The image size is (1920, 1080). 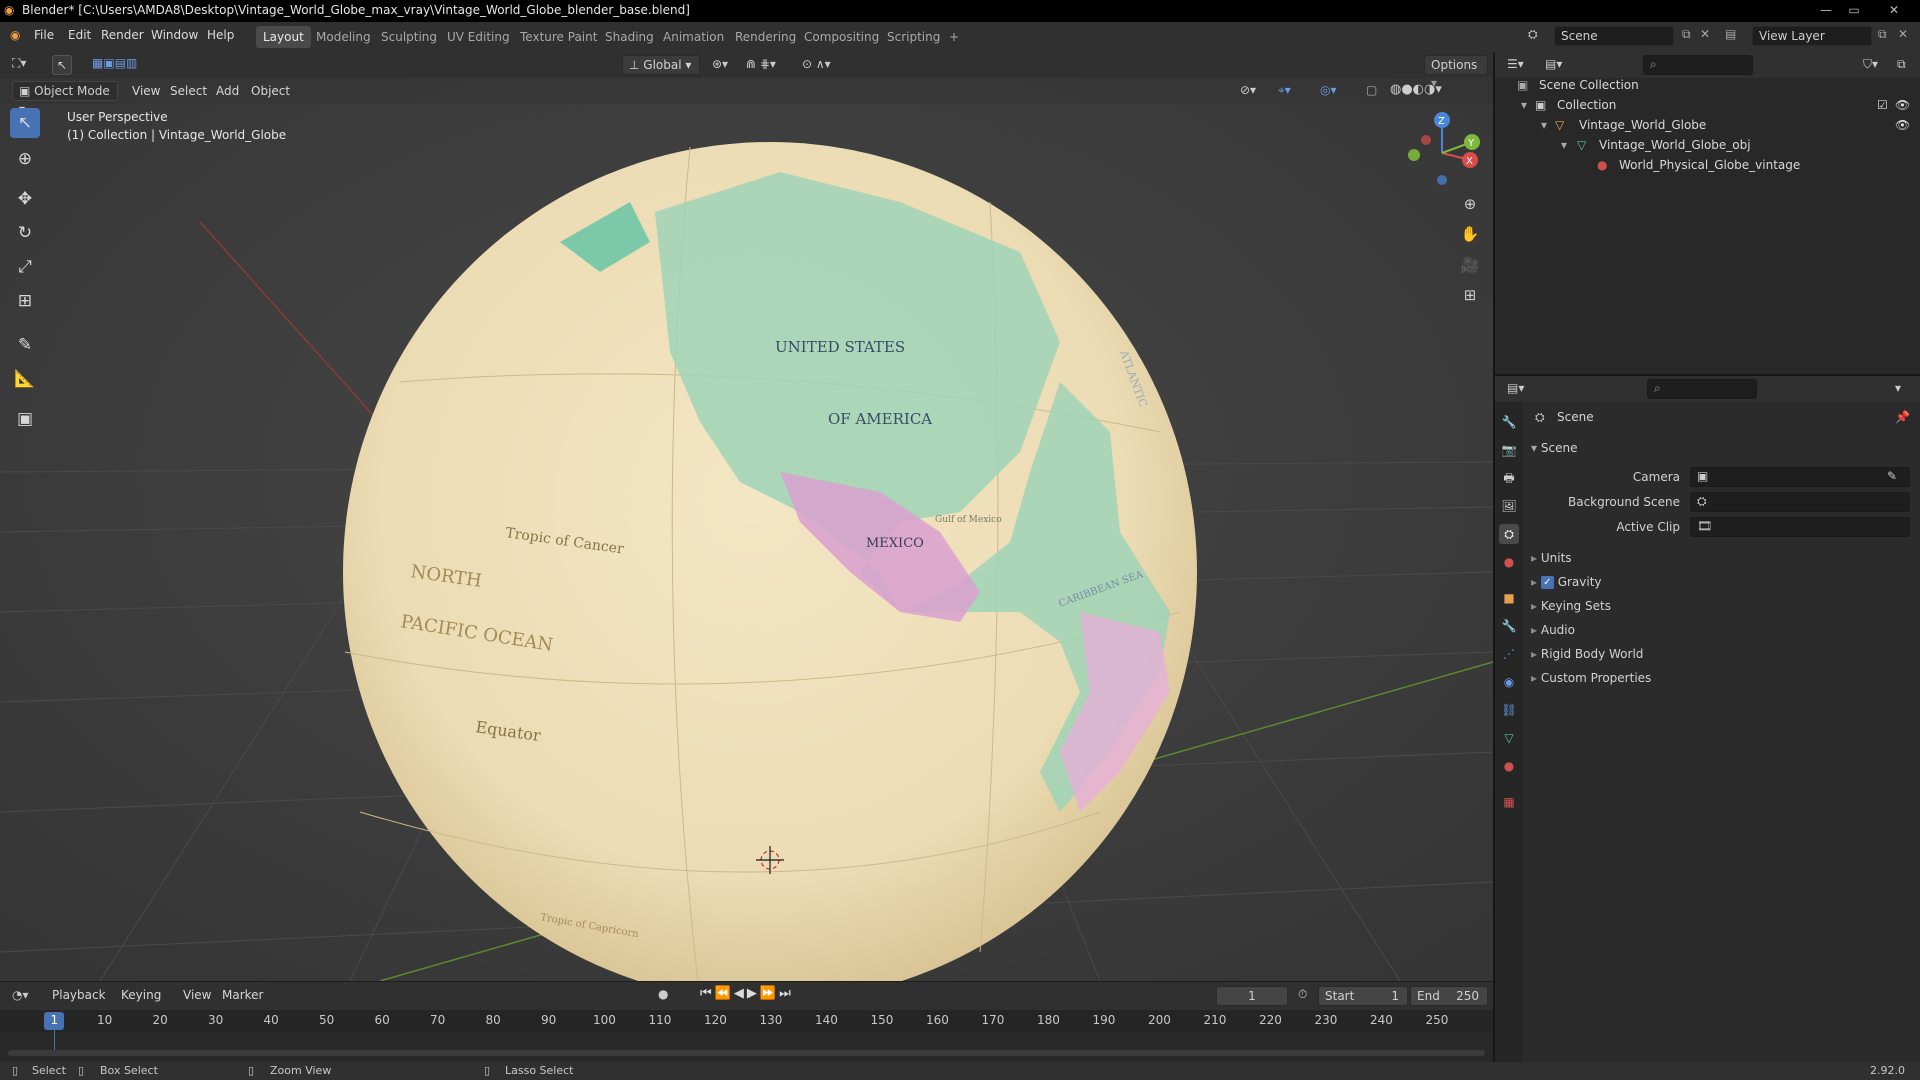 What do you see at coordinates (1564, 145) in the screenshot?
I see `expand-arrow-icon: ▾` at bounding box center [1564, 145].